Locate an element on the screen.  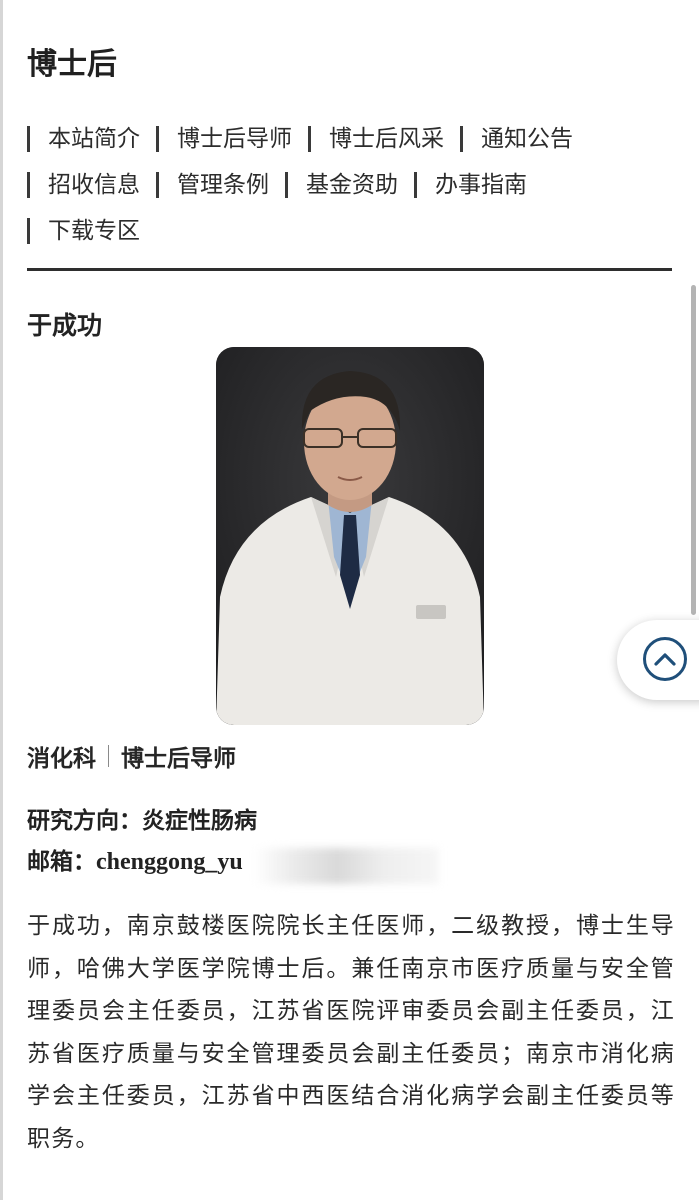
nav-row: 下载专区 is located at coordinates (352, 231).